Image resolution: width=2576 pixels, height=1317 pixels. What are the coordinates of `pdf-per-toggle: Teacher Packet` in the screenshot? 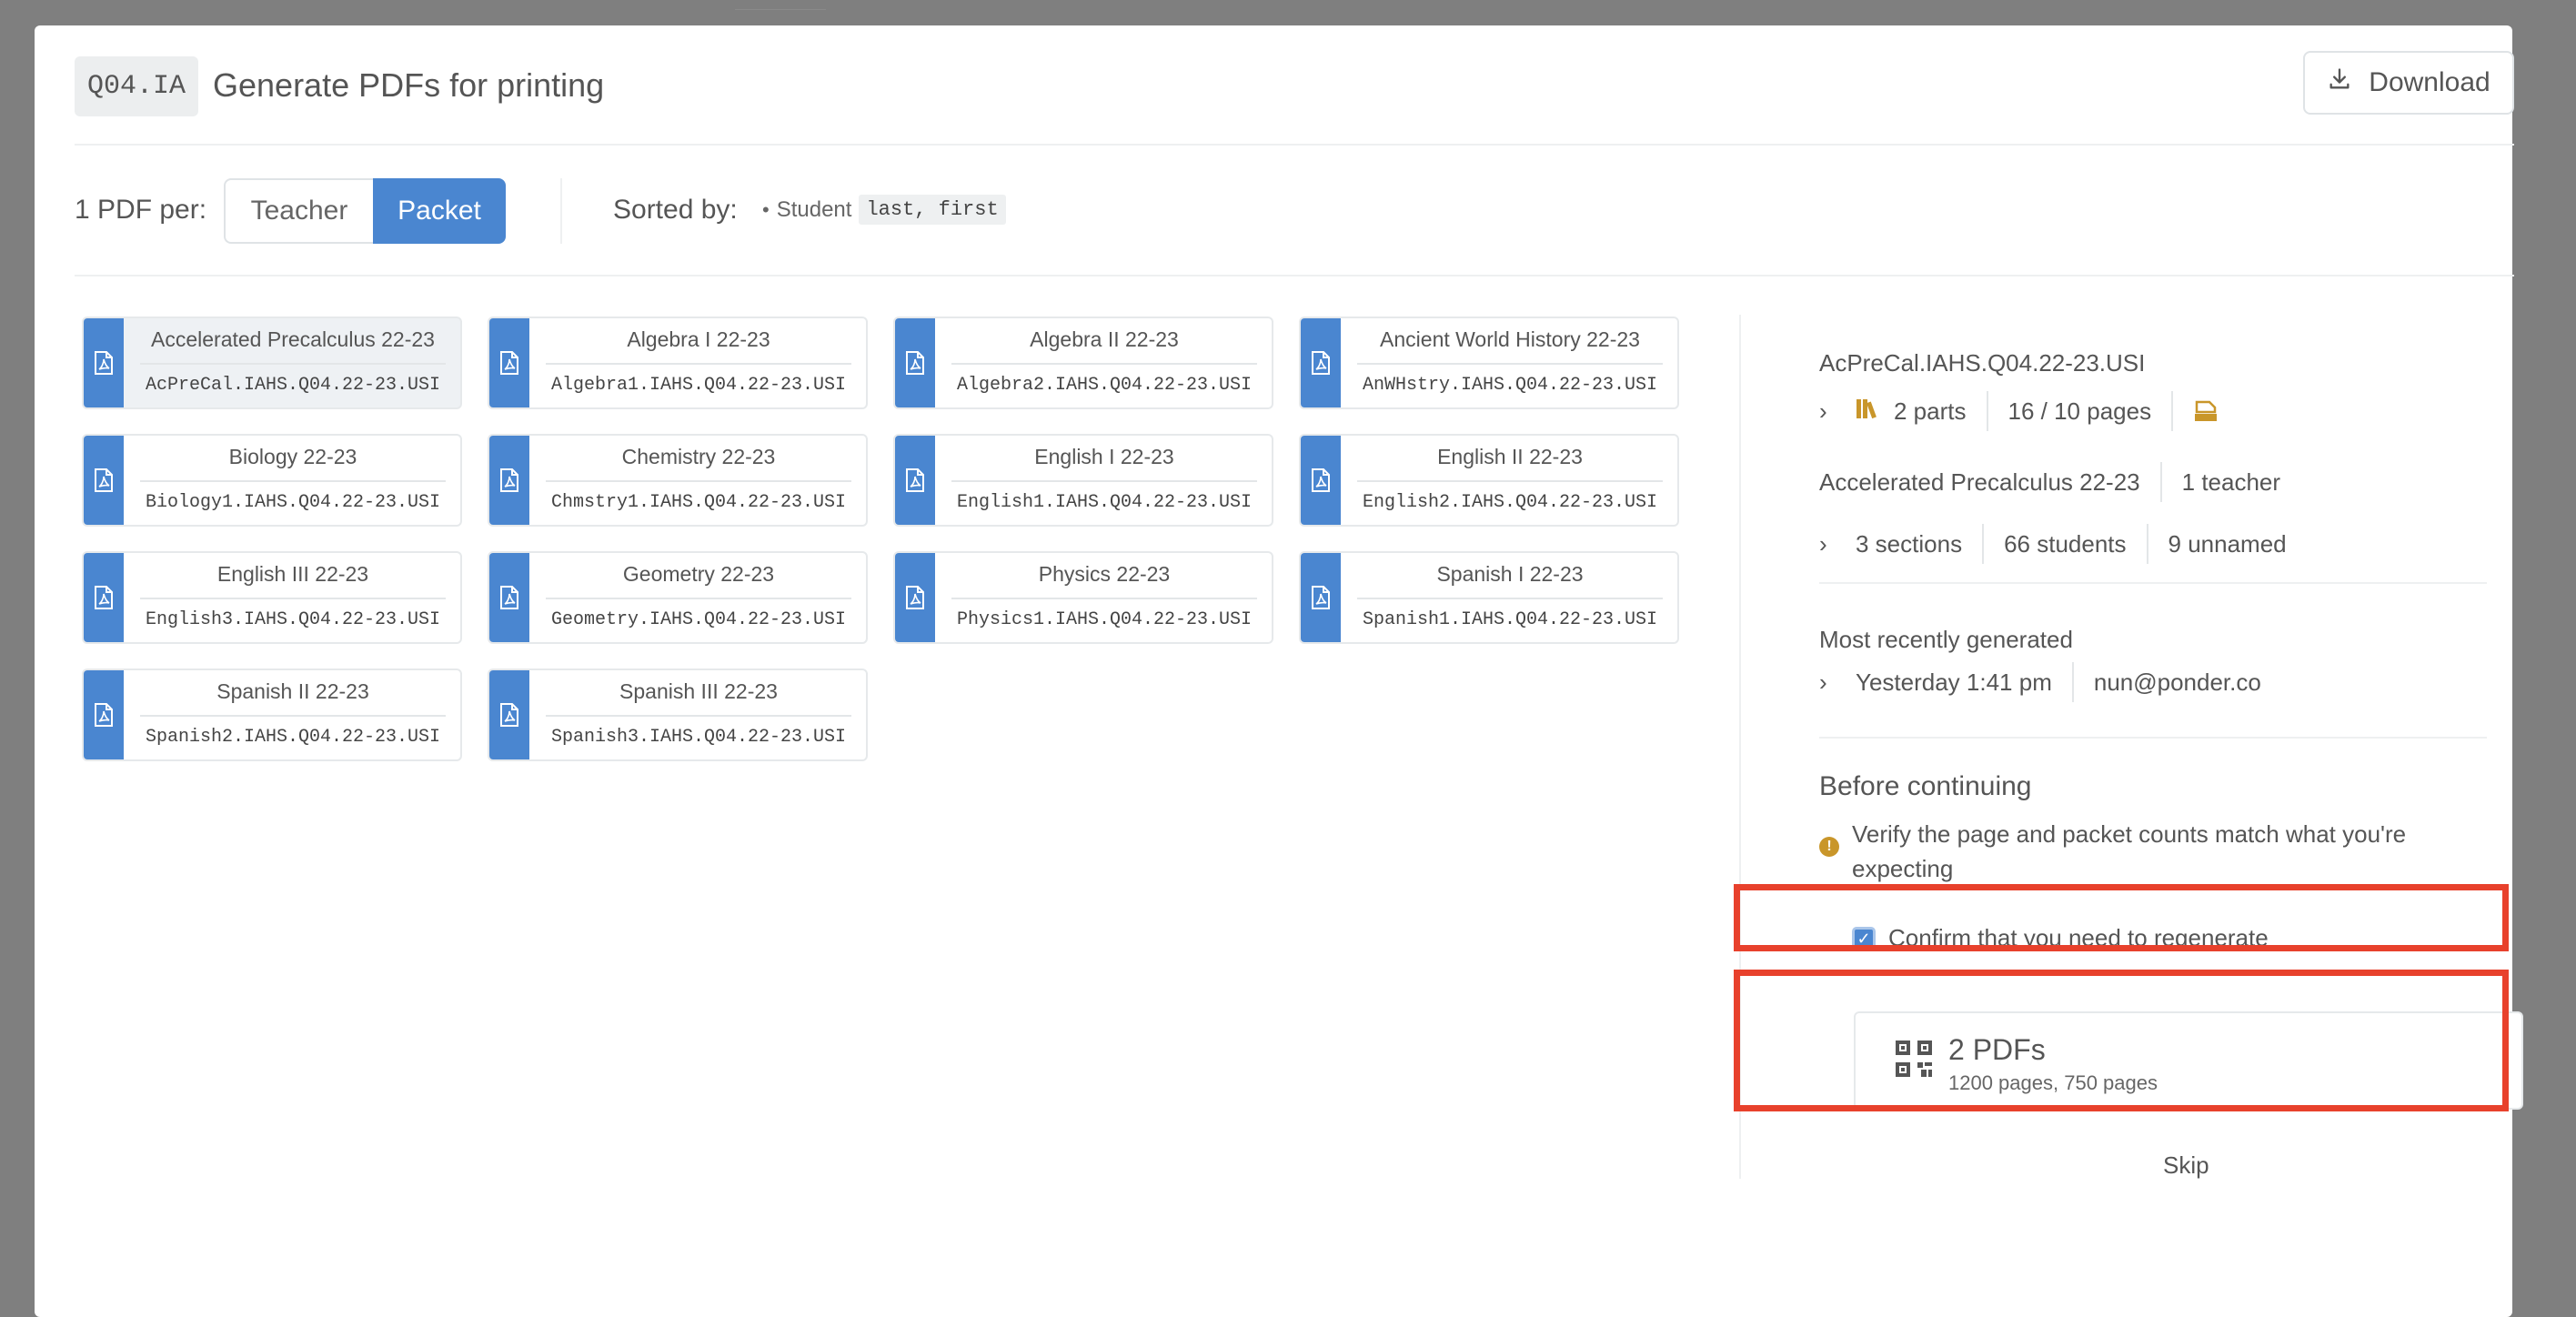 It's located at (365, 211).